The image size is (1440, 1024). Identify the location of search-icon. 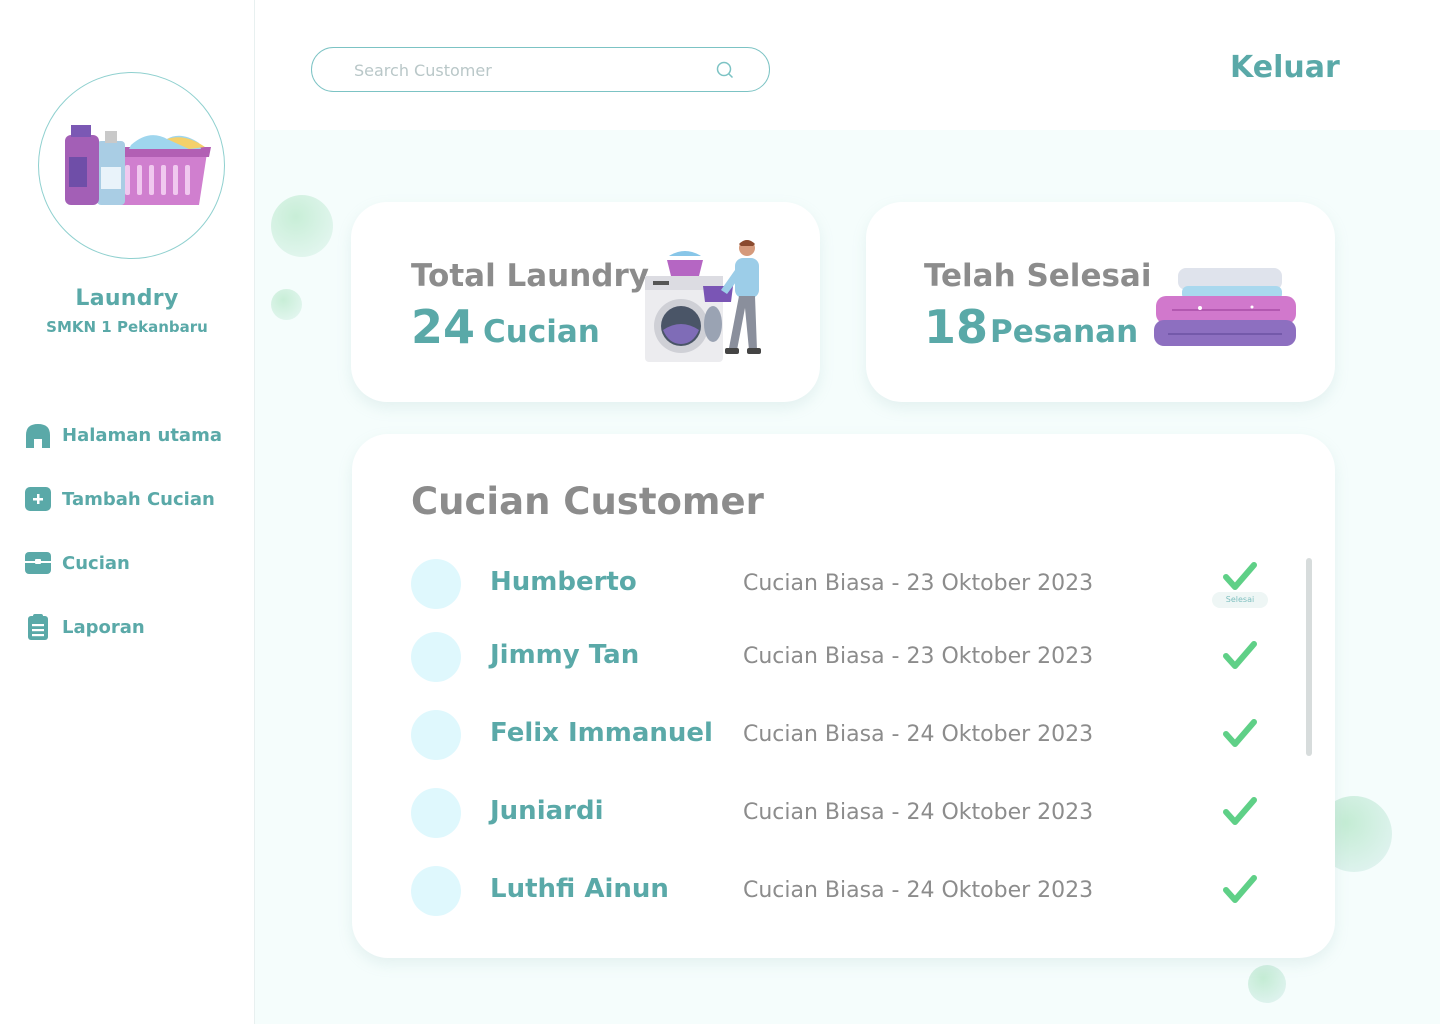
(725, 70).